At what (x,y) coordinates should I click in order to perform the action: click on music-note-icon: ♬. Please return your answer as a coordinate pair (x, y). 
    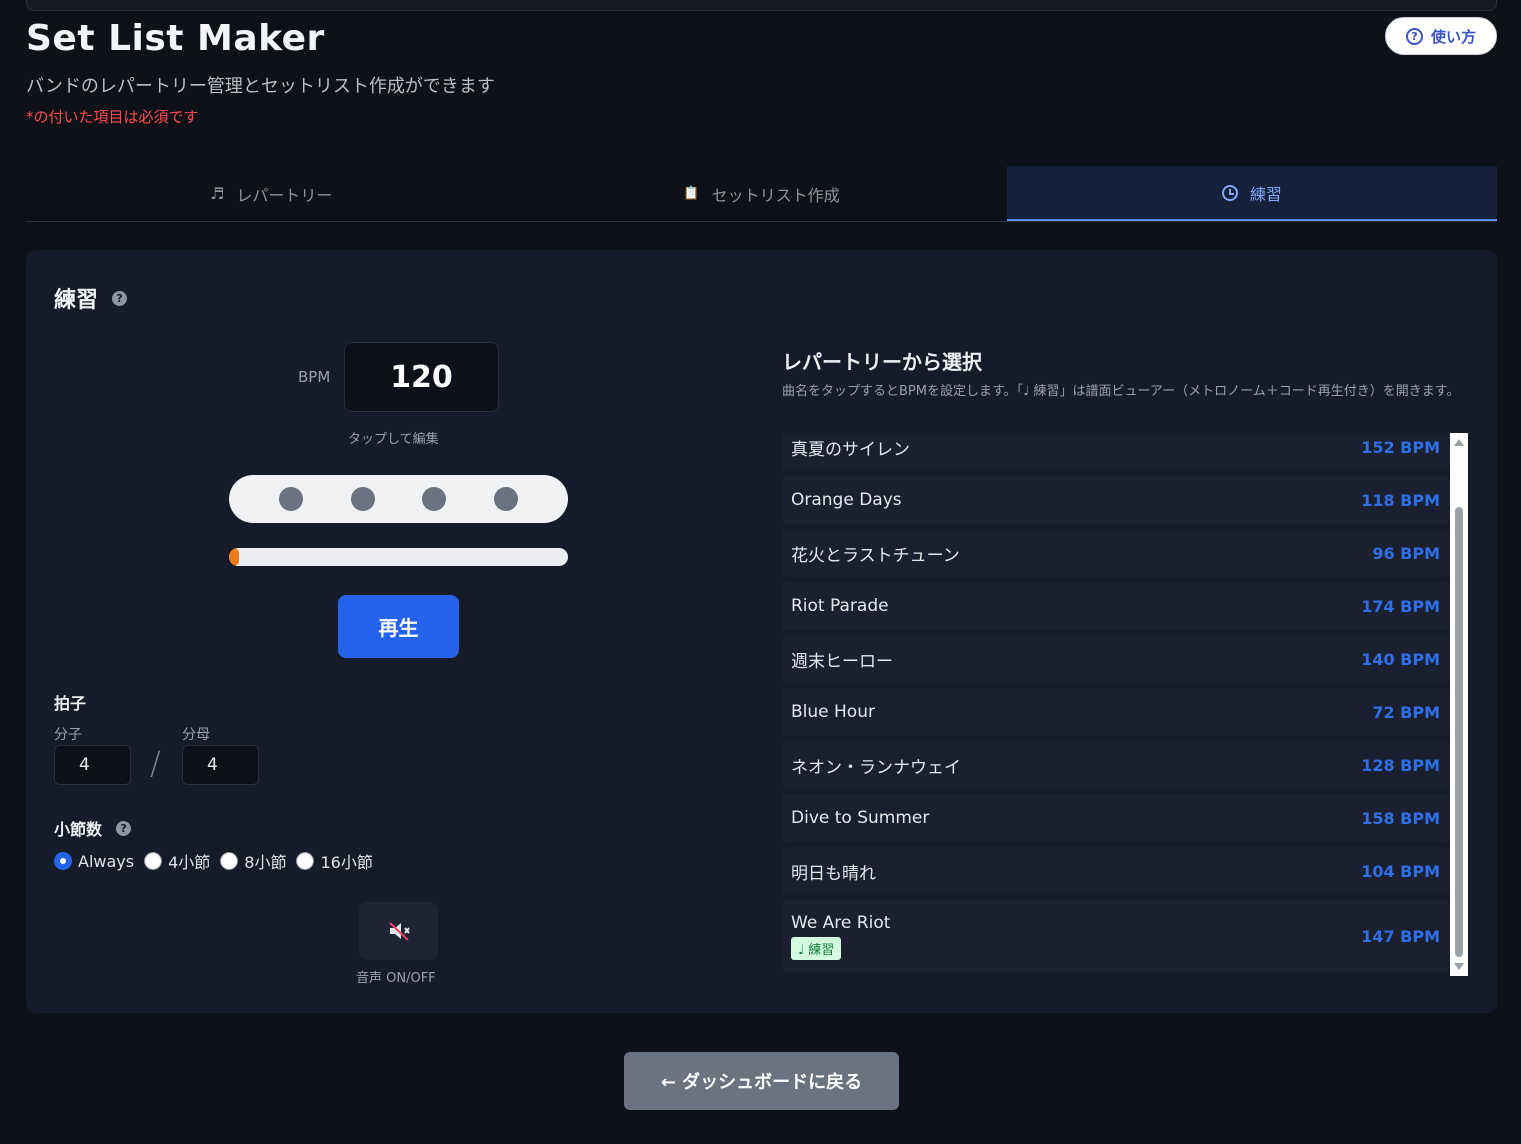
    Looking at the image, I should click on (217, 193).